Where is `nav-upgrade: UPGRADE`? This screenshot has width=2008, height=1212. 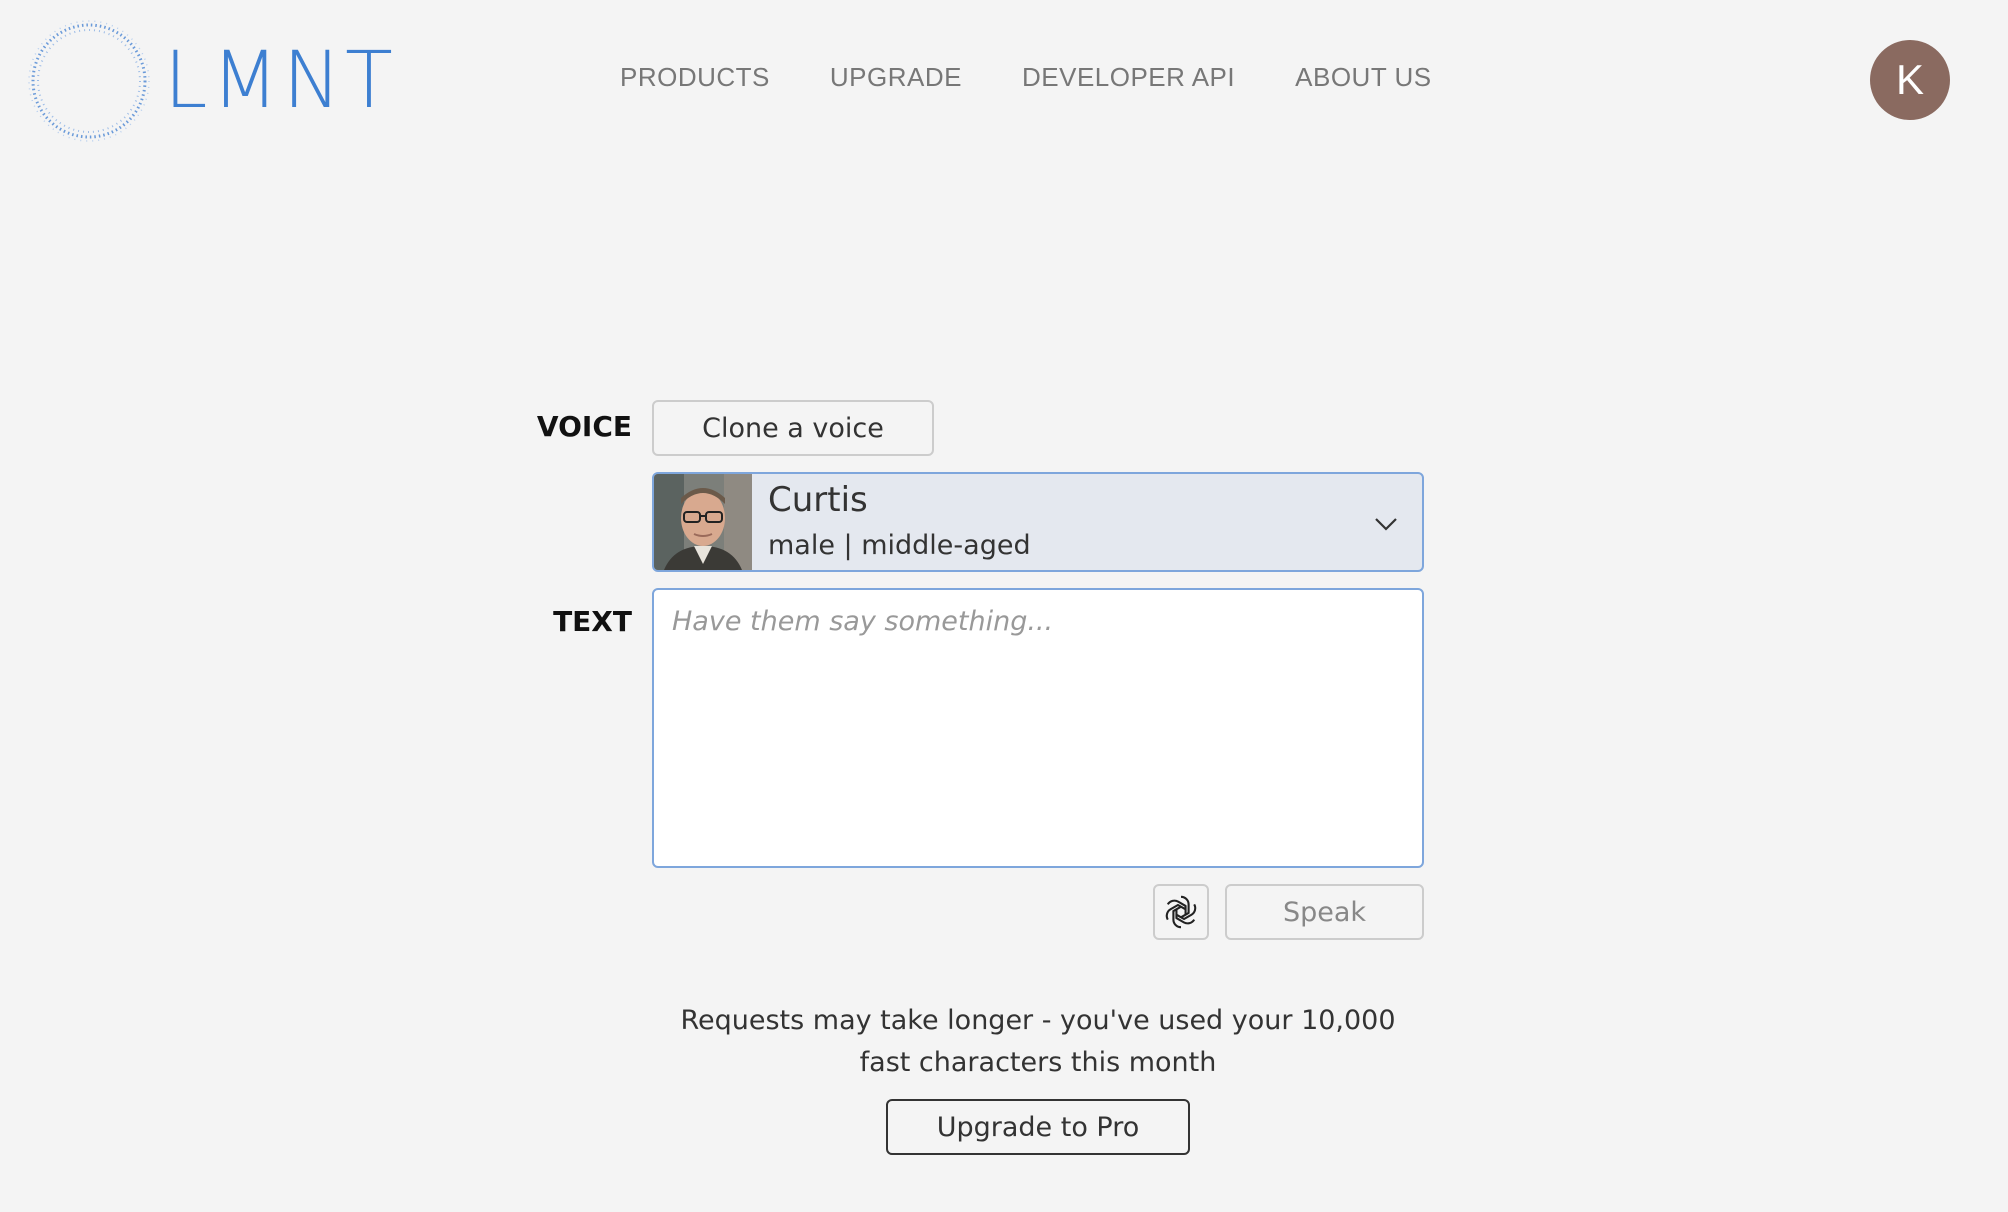 nav-upgrade: UPGRADE is located at coordinates (896, 77).